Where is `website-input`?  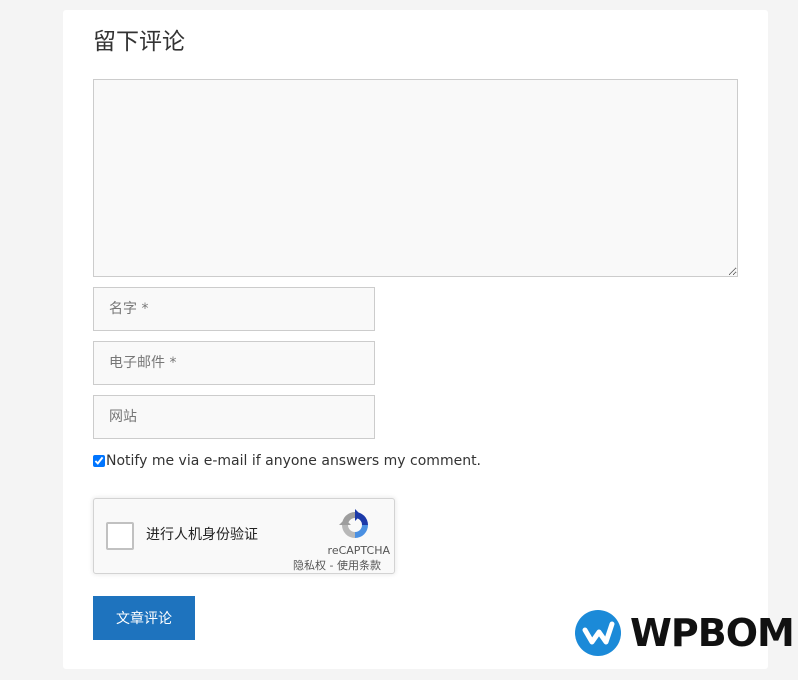 website-input is located at coordinates (234, 417).